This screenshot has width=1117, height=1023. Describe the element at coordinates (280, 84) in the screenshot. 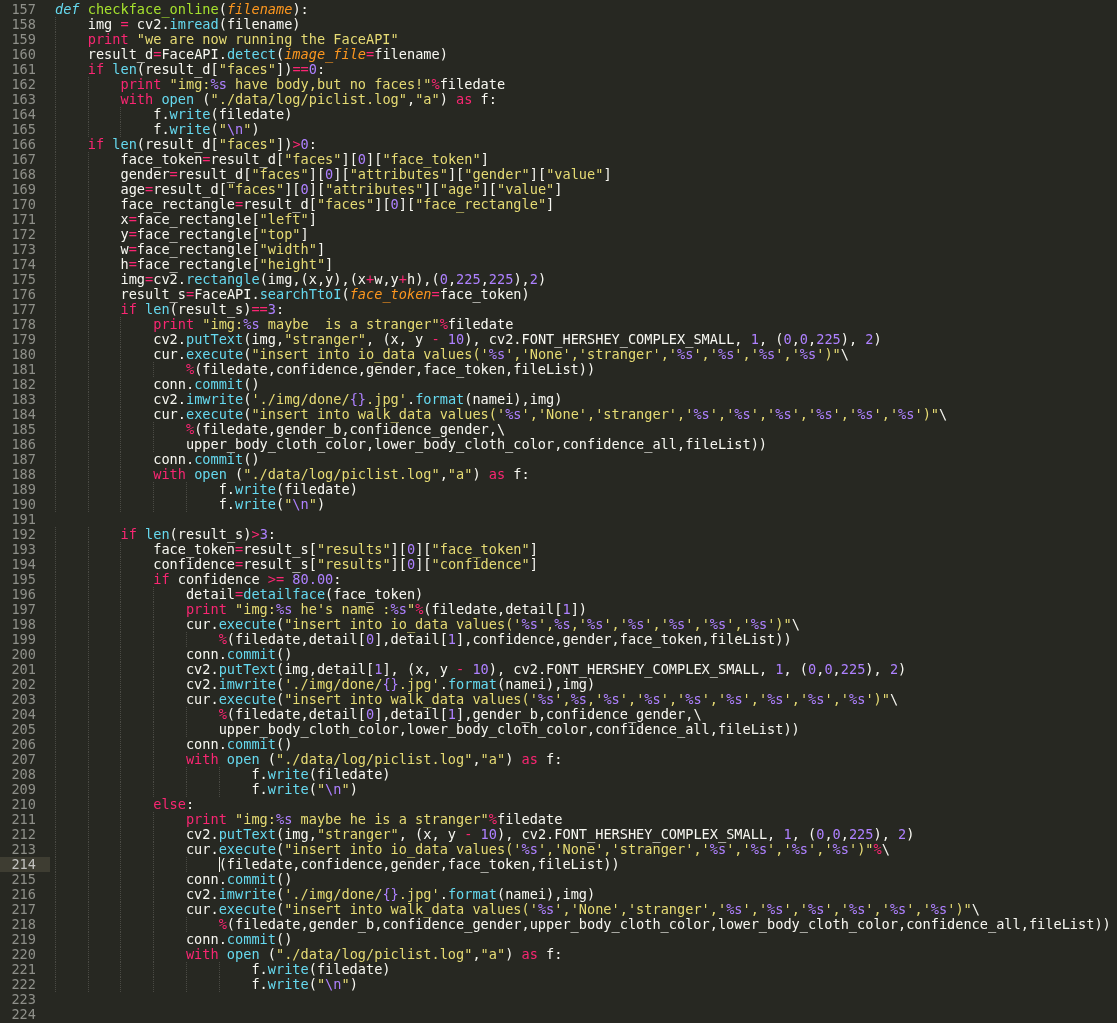

I see `code-line: print "img:%s have body,but no faces!"%filedate` at that location.